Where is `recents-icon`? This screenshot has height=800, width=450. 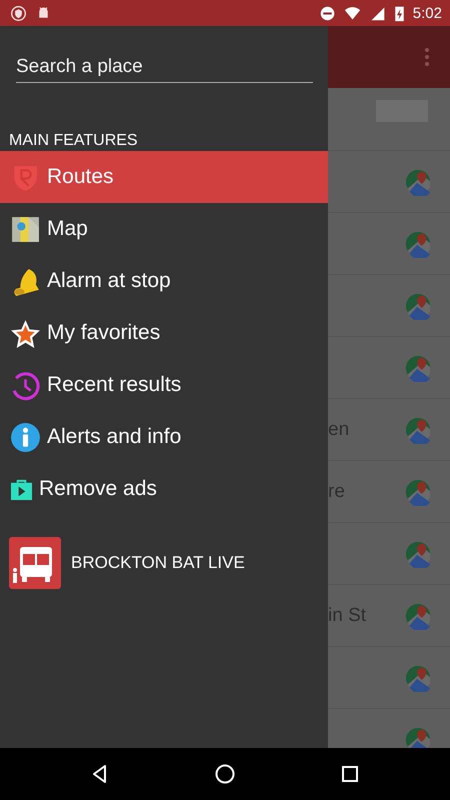
recents-icon is located at coordinates (350, 774).